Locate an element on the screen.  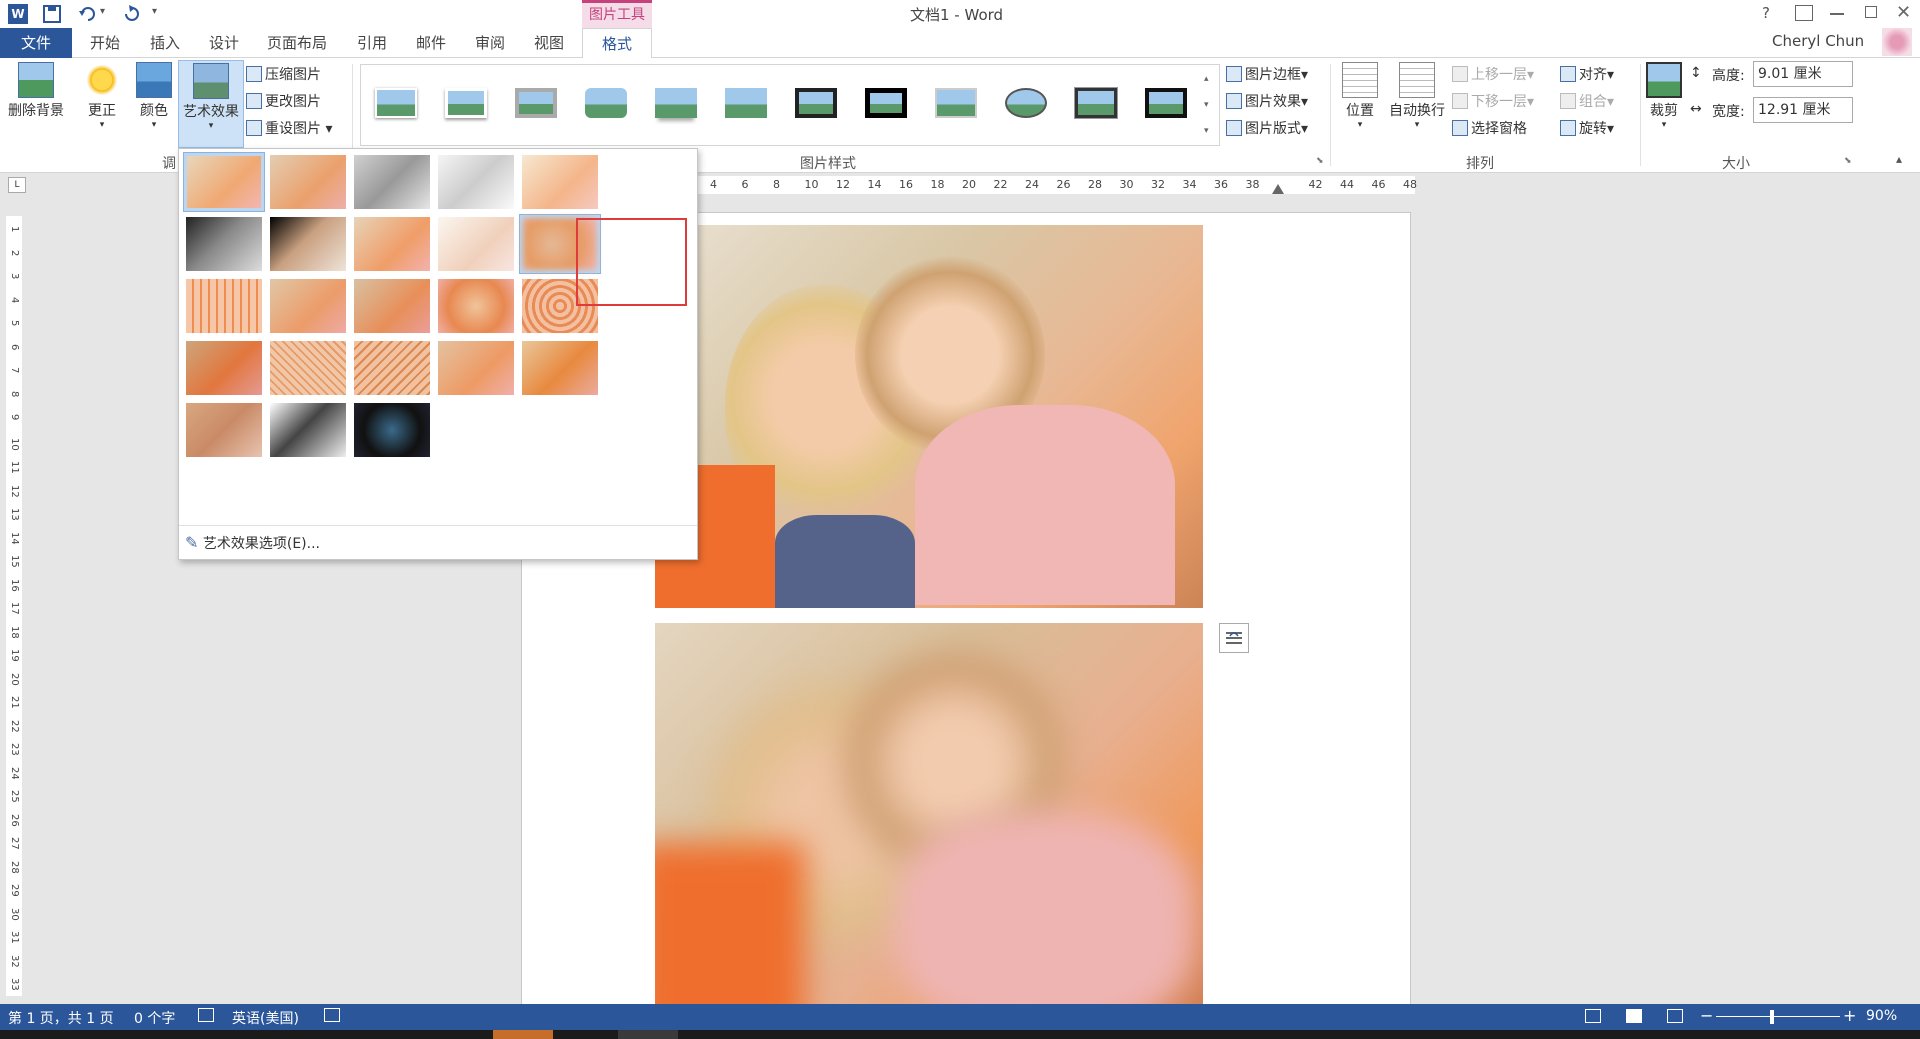
tab-view: 视图 is located at coordinates (549, 43).